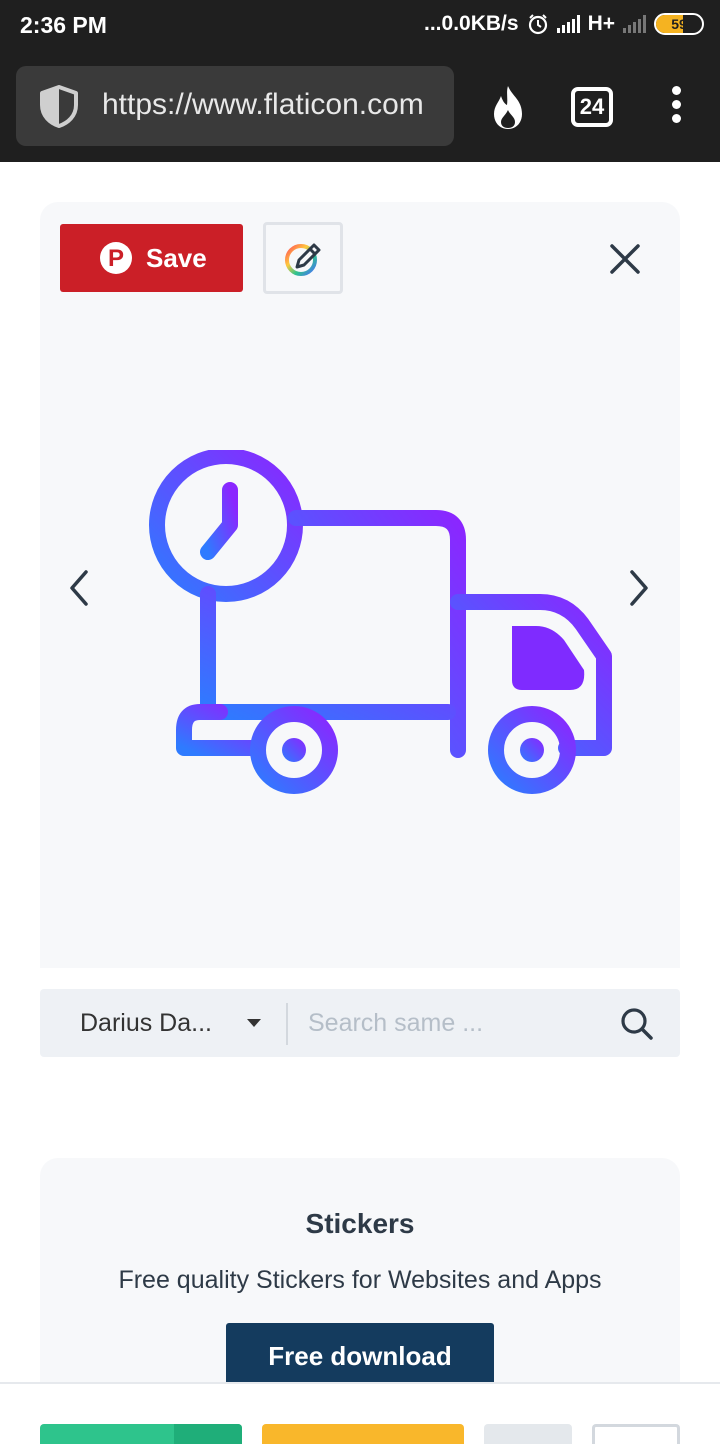  What do you see at coordinates (176, 257) in the screenshot?
I see `save-label: Save` at bounding box center [176, 257].